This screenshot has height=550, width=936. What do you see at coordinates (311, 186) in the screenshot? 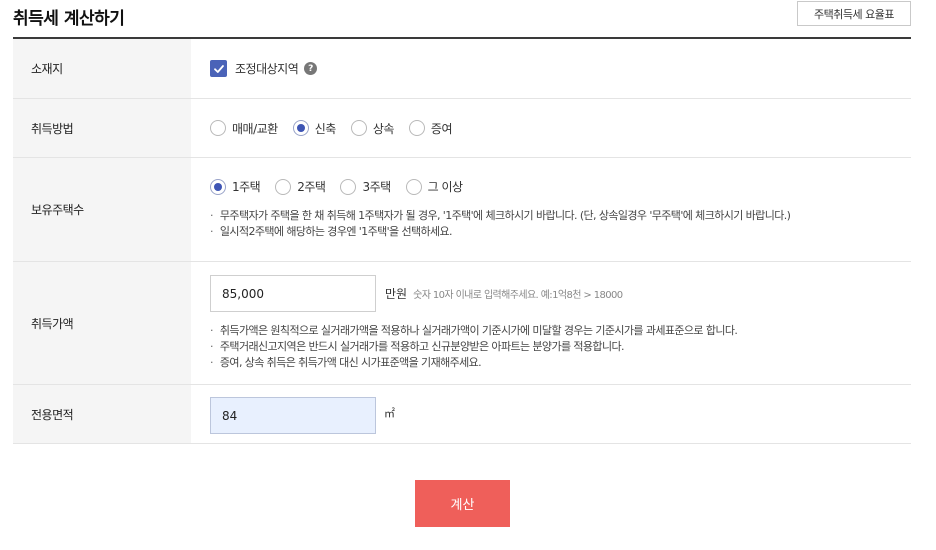
I see `radio-label: 2주택` at bounding box center [311, 186].